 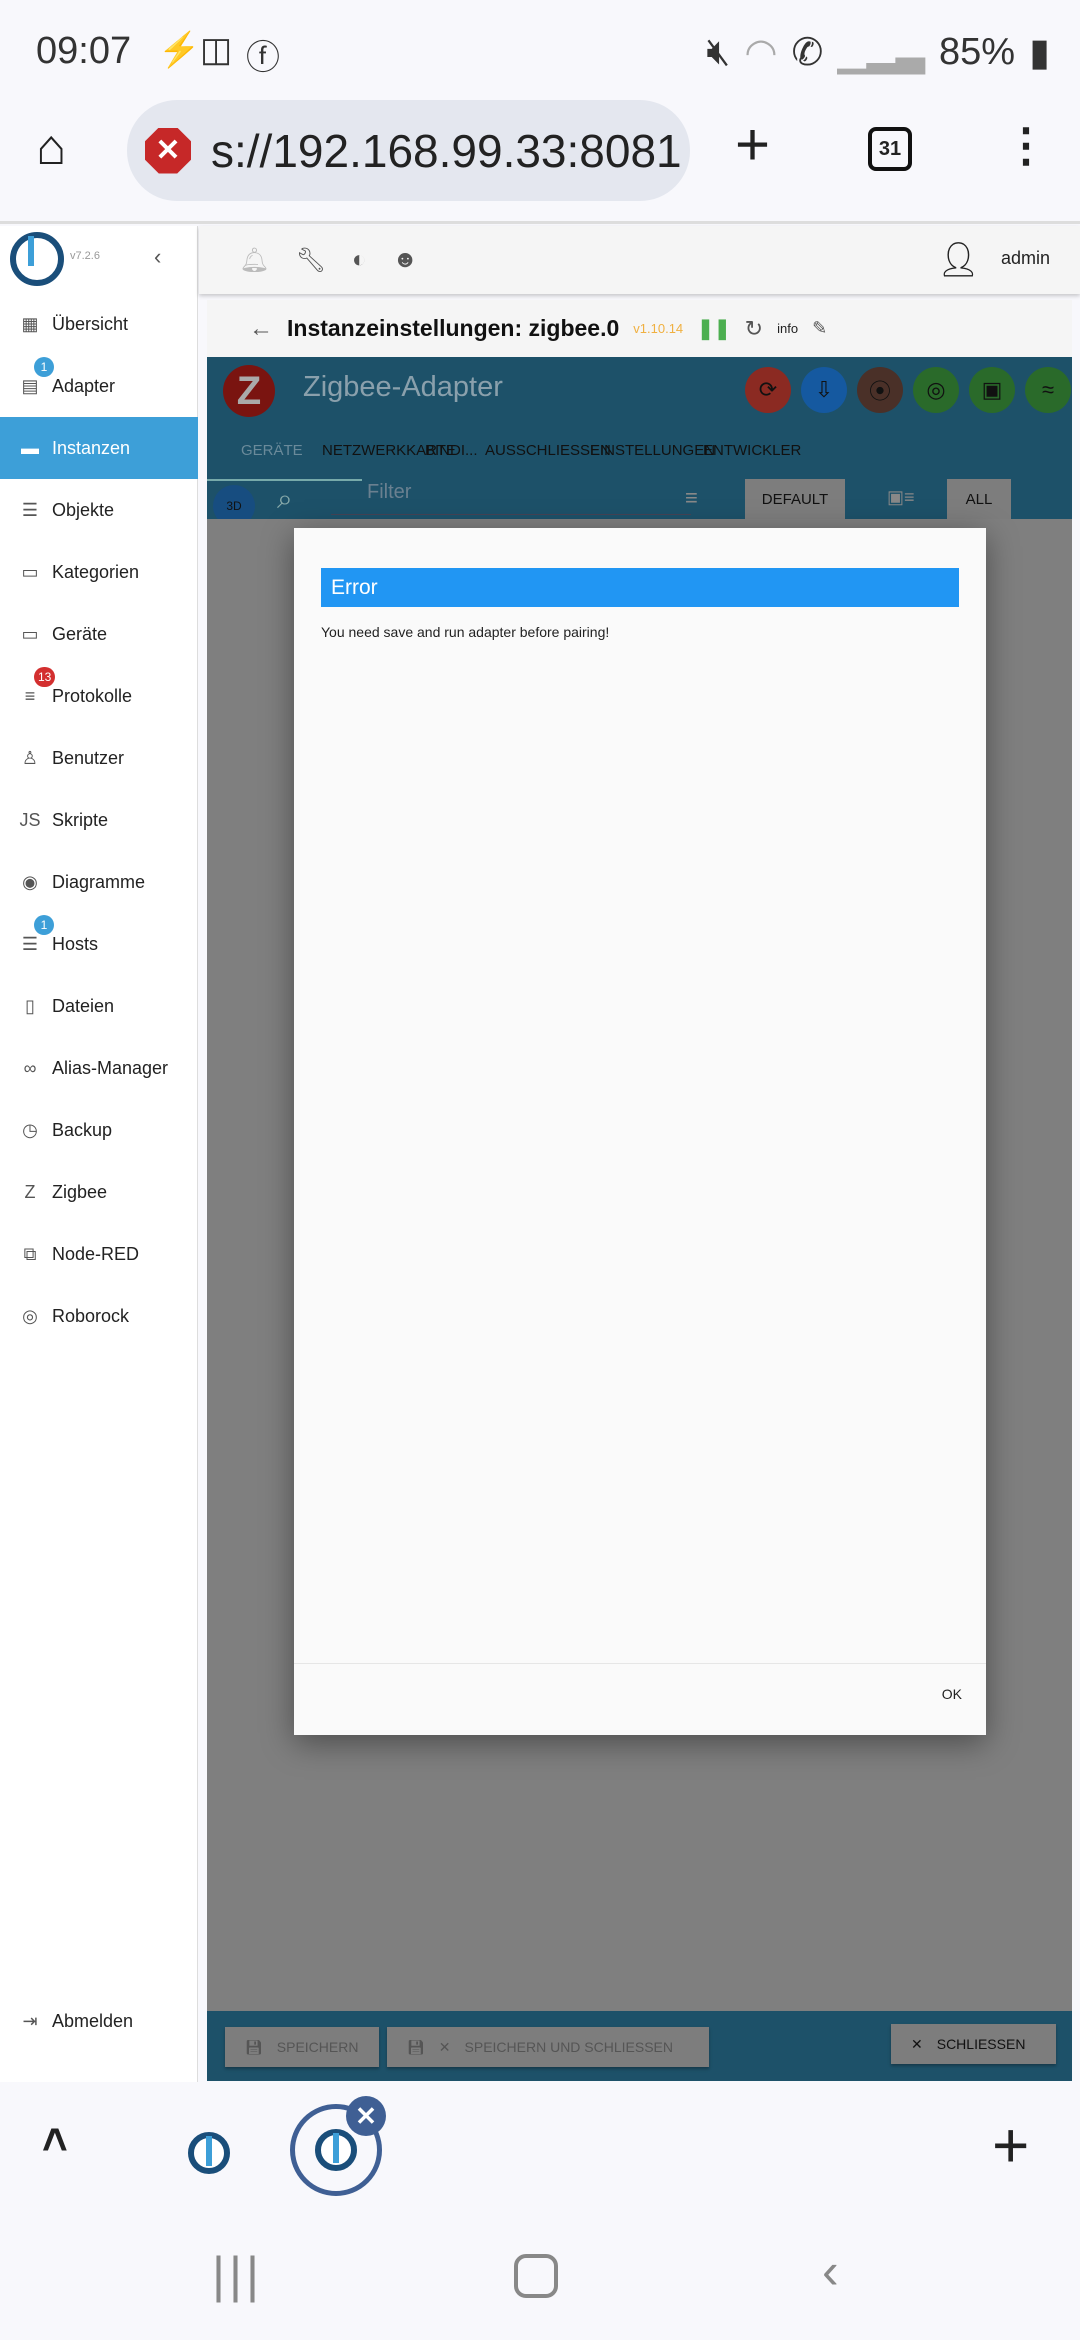 What do you see at coordinates (1048, 390) in the screenshot?
I see `signal-icon: ≈` at bounding box center [1048, 390].